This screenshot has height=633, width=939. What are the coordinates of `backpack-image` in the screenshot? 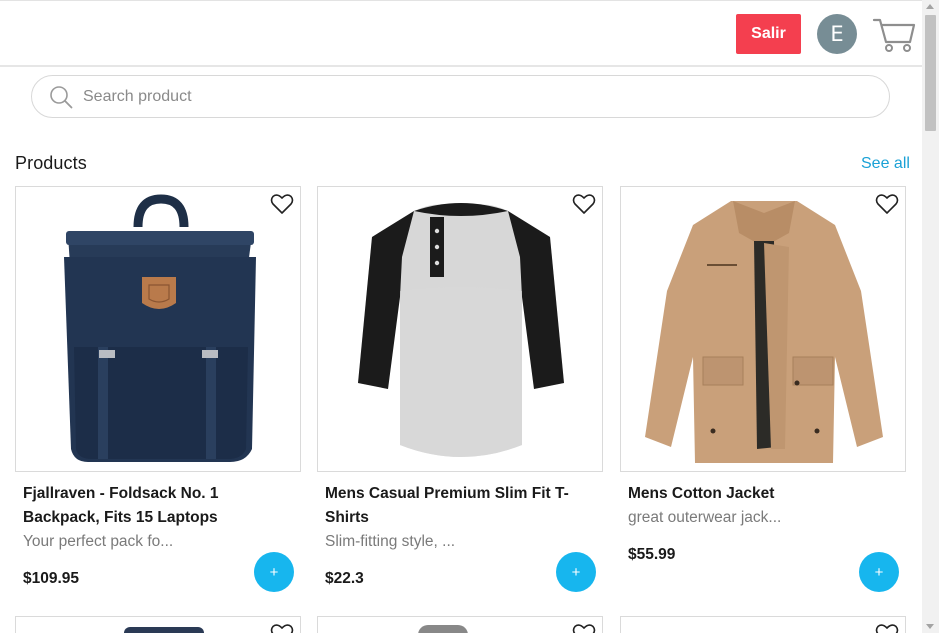 It's located at (160, 328).